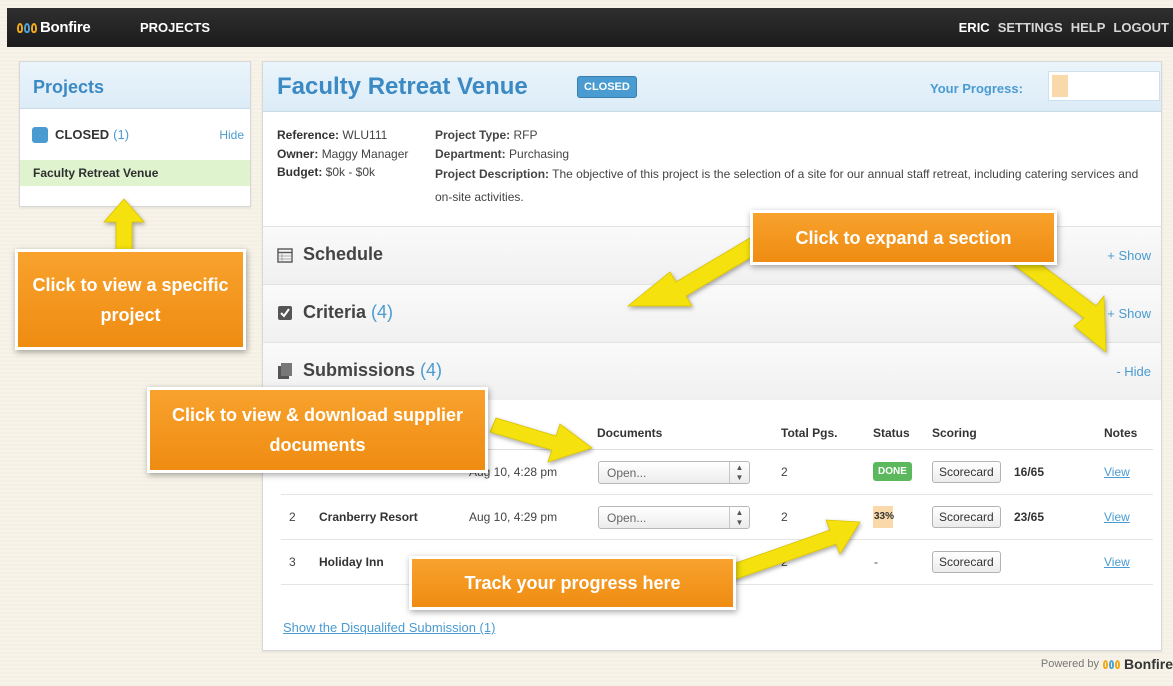  I want to click on show-disqualified-link: Show the Disqualifed Submission (1), so click(389, 627).